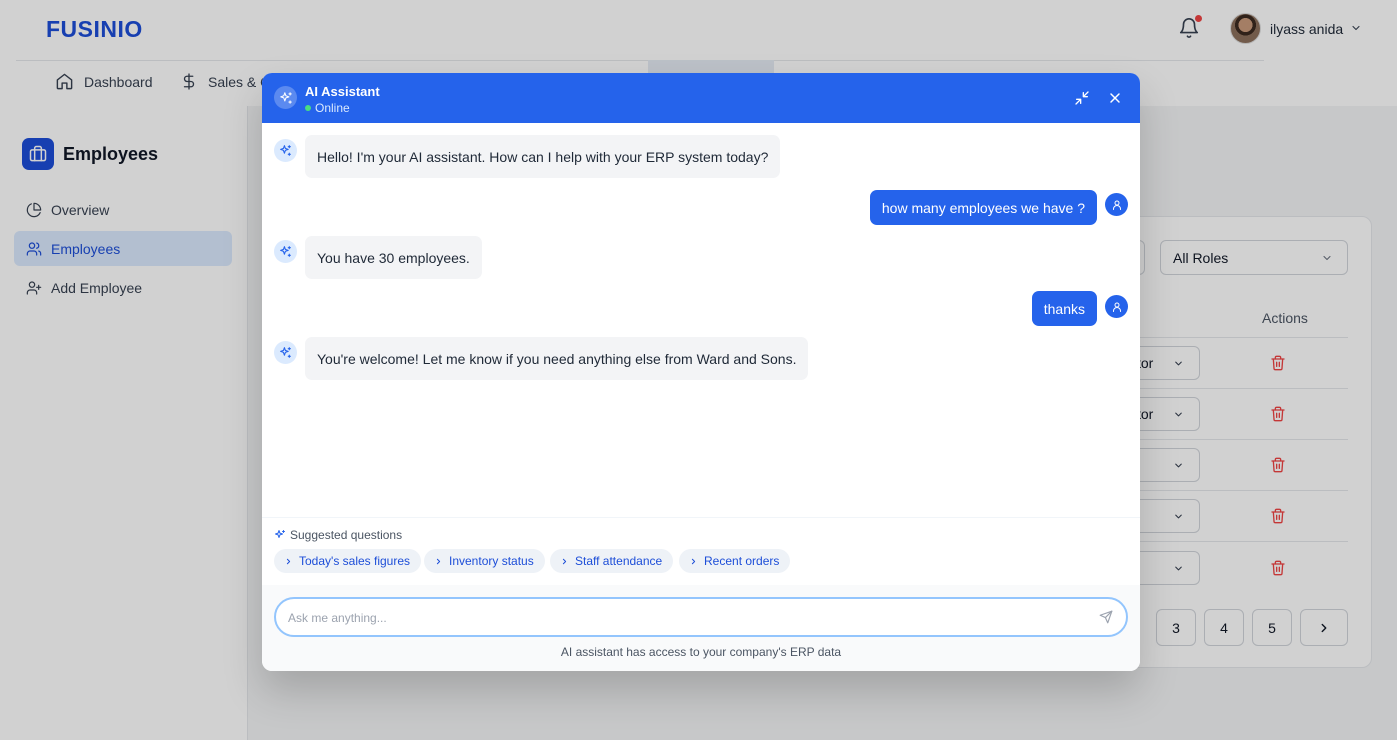 This screenshot has height=740, width=1397. What do you see at coordinates (346, 535) in the screenshot?
I see `suggested-questions-label: Suggested questions` at bounding box center [346, 535].